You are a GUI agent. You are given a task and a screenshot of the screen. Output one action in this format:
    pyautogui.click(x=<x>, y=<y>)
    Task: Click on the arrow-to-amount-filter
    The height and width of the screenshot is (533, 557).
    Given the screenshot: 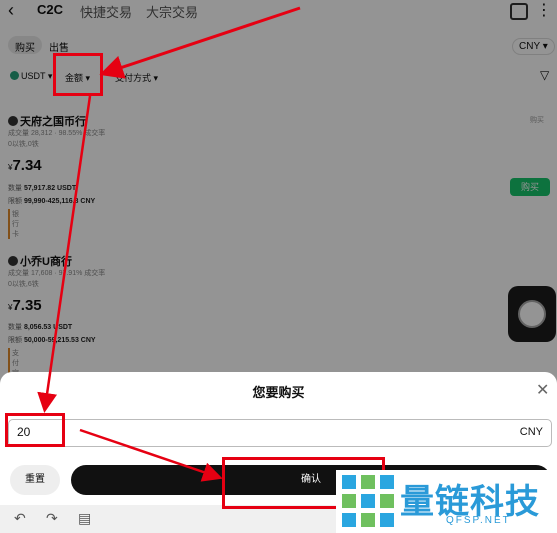 What is the action you would take?
    pyautogui.click(x=200, y=42)
    